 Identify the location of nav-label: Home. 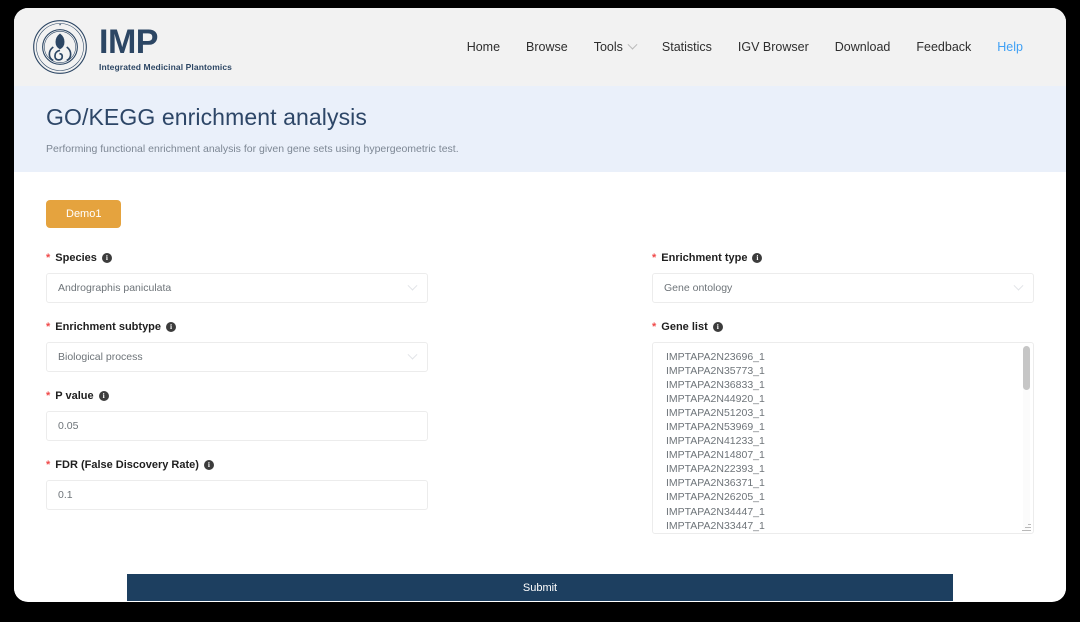
(483, 47).